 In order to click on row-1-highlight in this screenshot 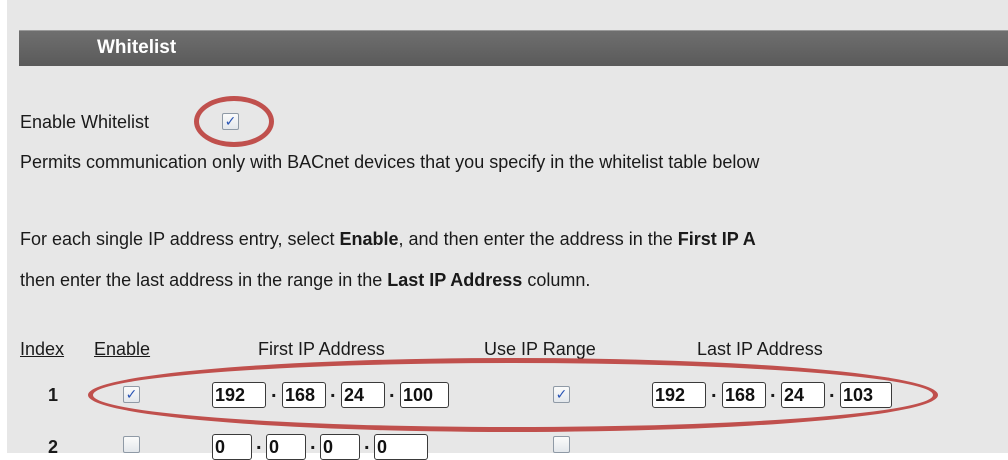, I will do `click(513, 395)`.